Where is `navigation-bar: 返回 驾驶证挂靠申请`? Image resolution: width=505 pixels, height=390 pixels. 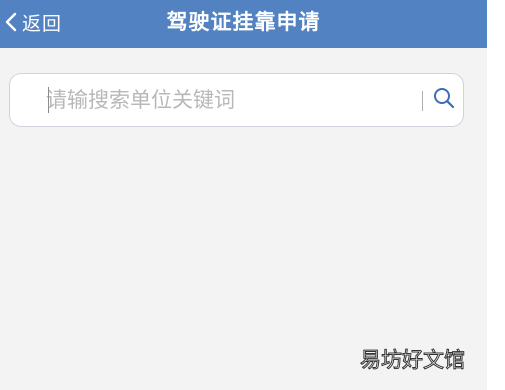
navigation-bar: 返回 驾驶证挂靠申请 is located at coordinates (243, 24).